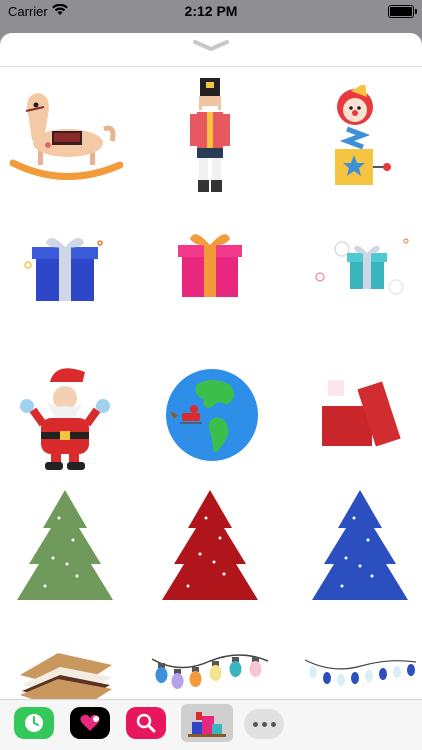 The height and width of the screenshot is (750, 422). Describe the element at coordinates (402, 11) in the screenshot. I see `battery-icon` at that location.